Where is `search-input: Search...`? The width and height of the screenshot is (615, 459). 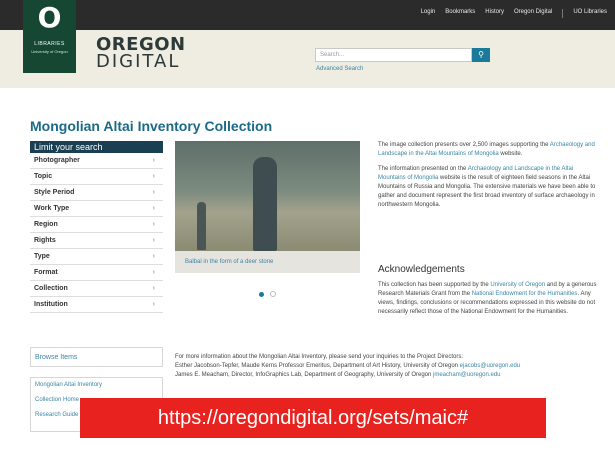 search-input: Search... is located at coordinates (393, 55).